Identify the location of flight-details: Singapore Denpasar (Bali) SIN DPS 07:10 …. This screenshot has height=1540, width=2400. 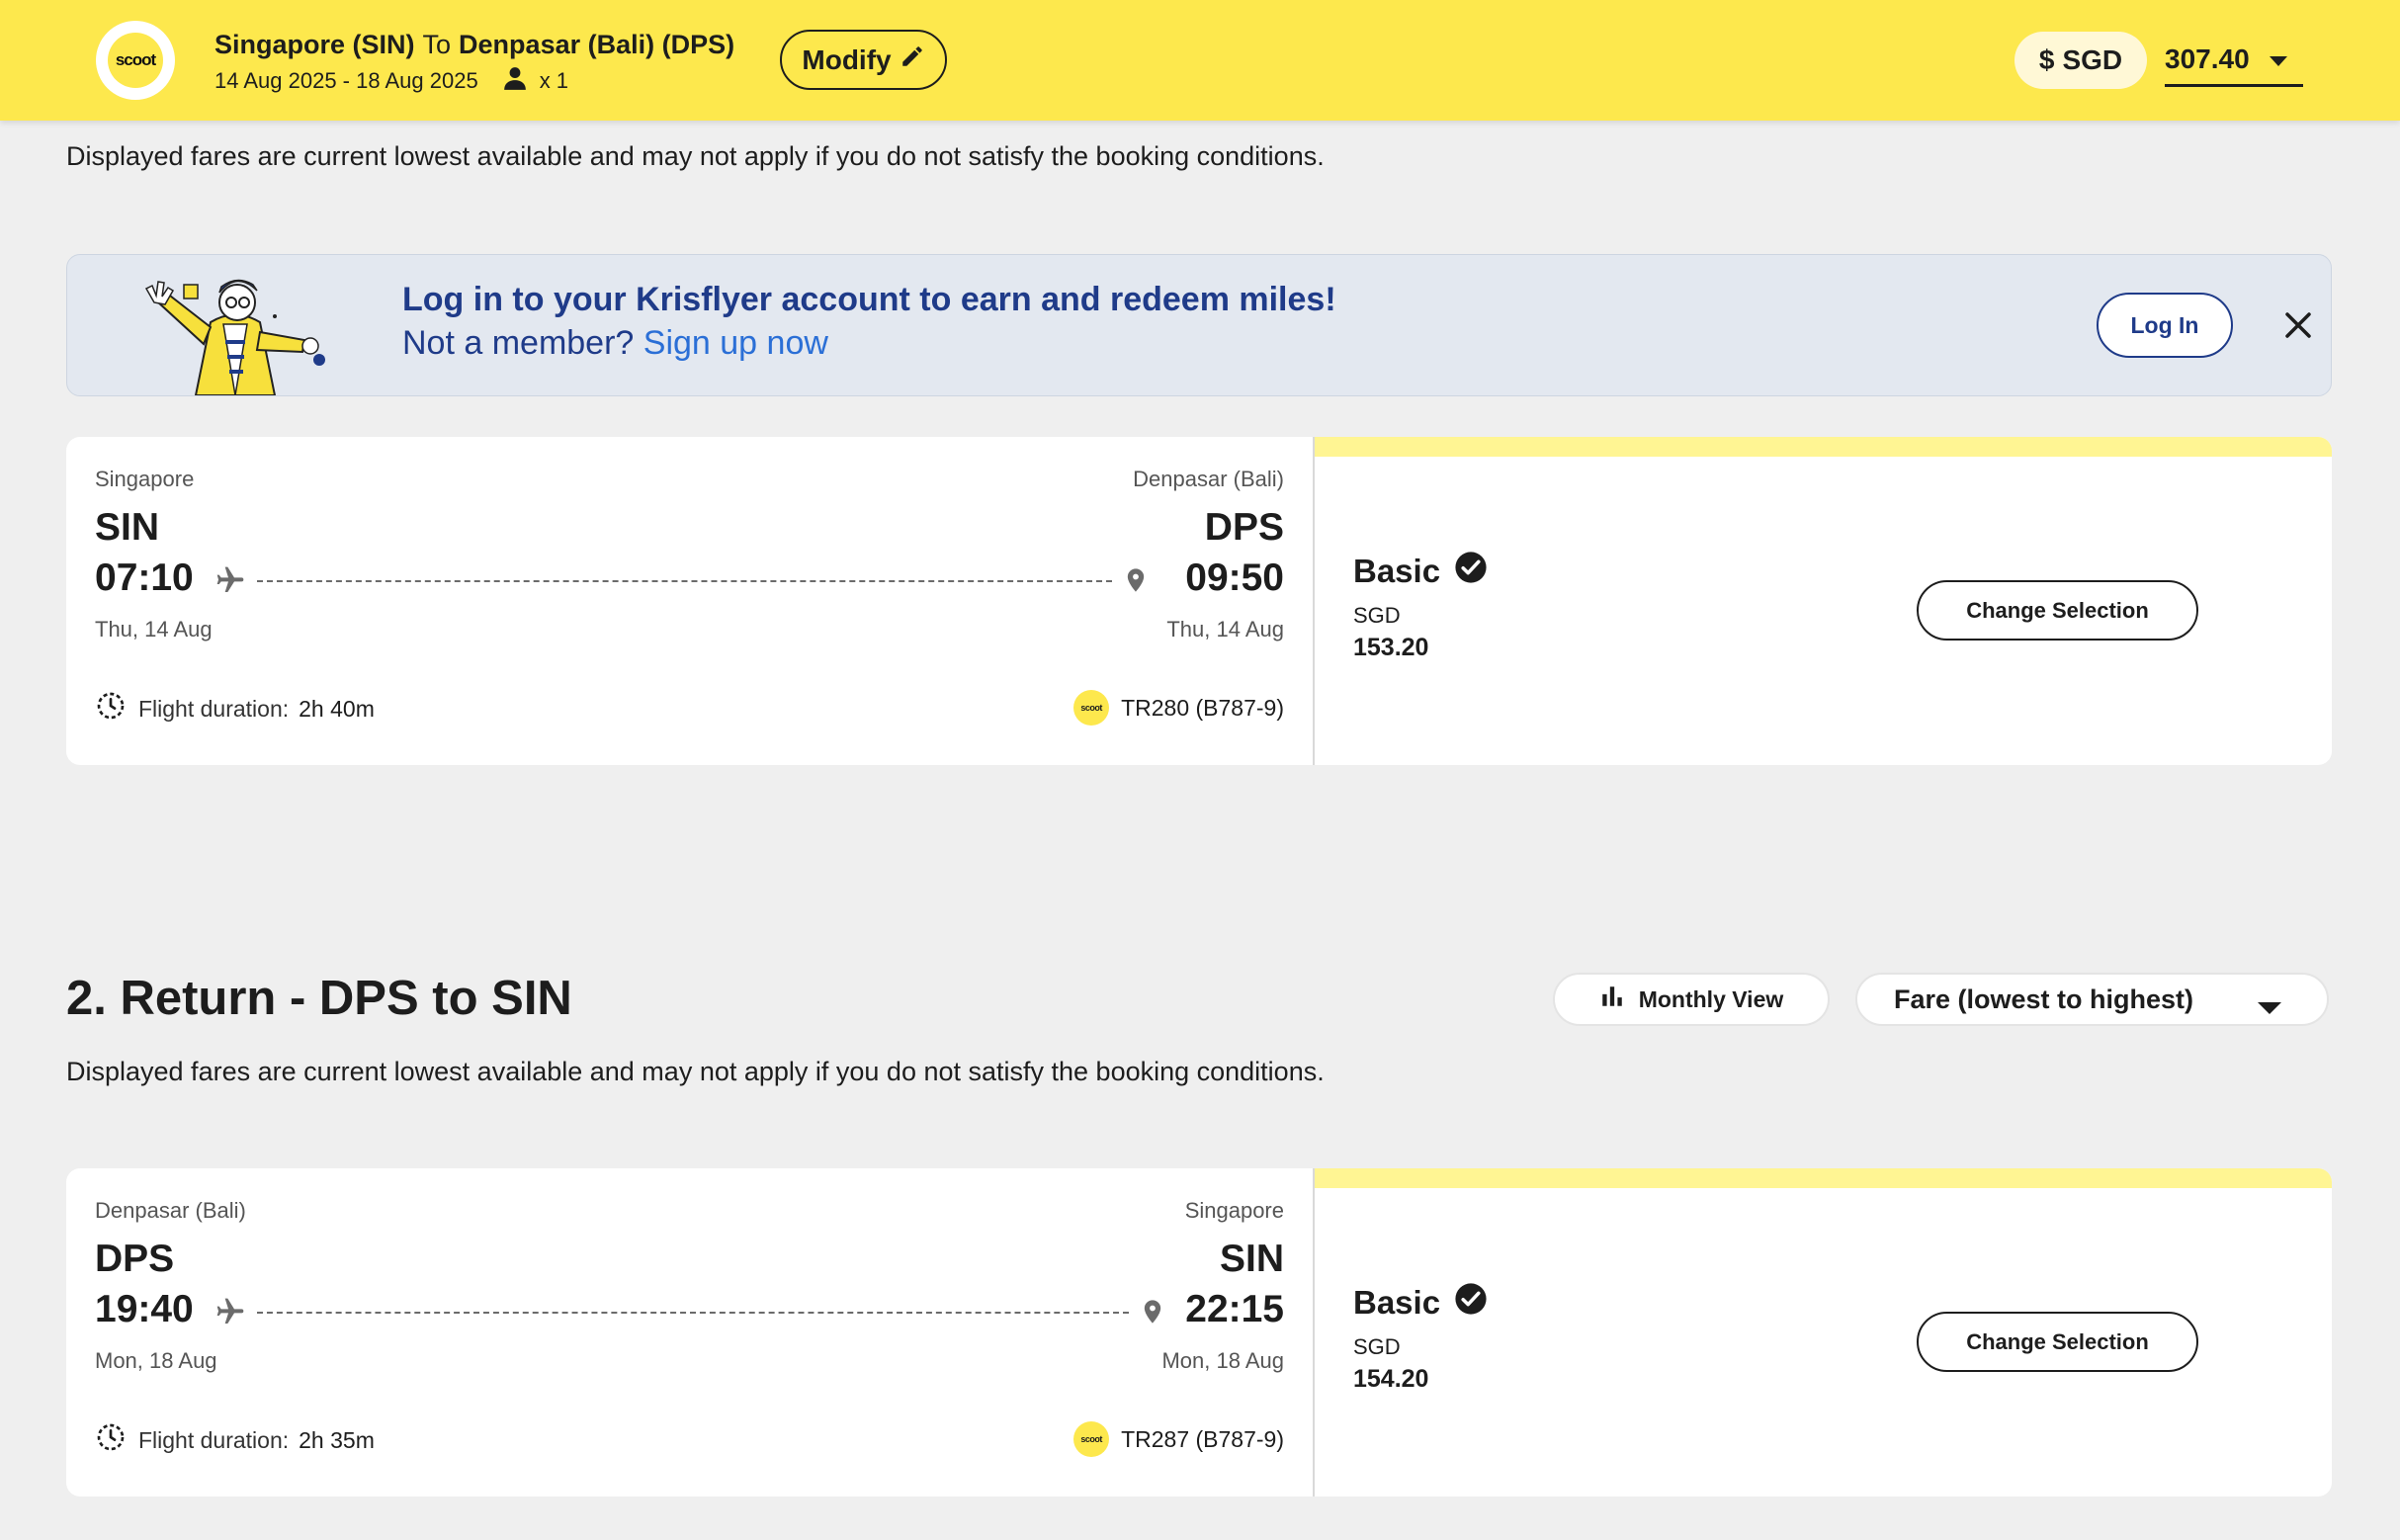
(689, 601).